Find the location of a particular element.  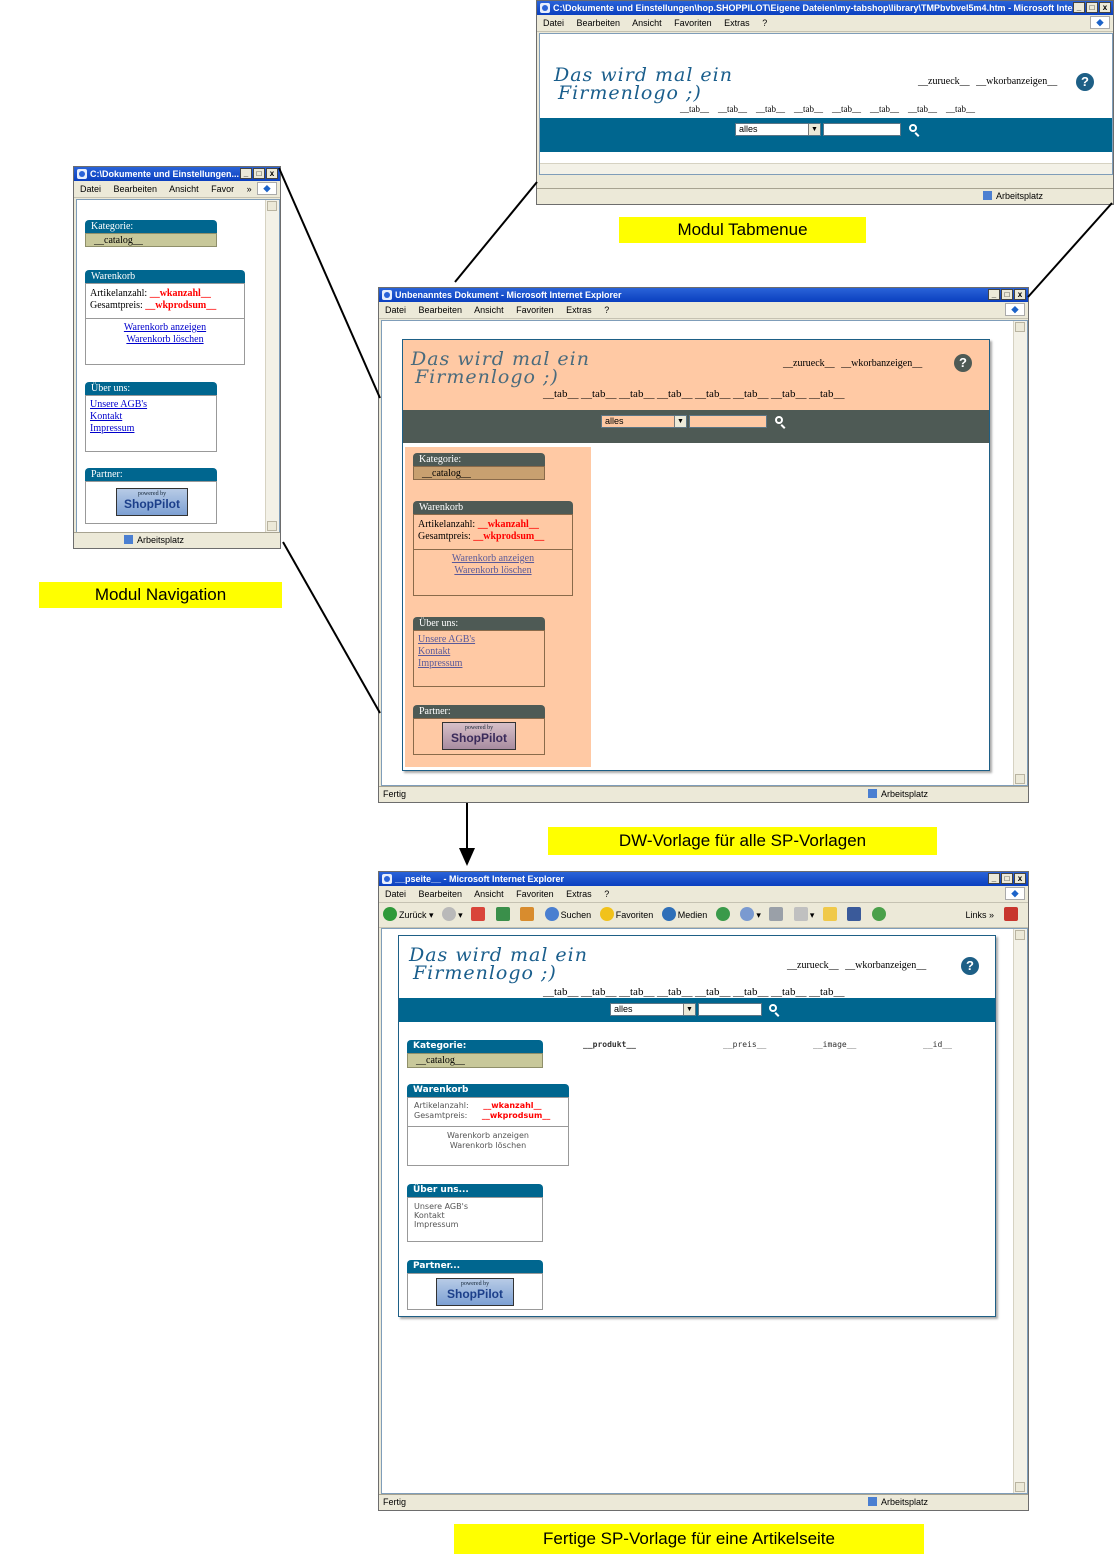

refresh-button is located at coordinates (503, 915).